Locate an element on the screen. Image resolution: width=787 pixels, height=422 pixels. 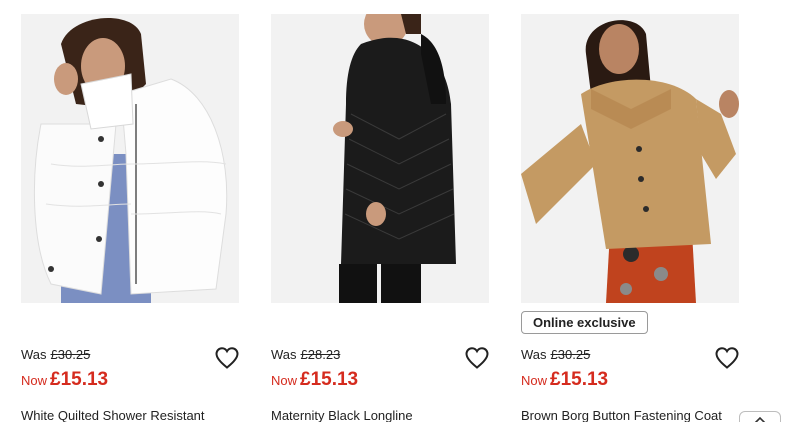
product-title: Brown Borg Button Fastening Coat is located at coordinates (639, 415).